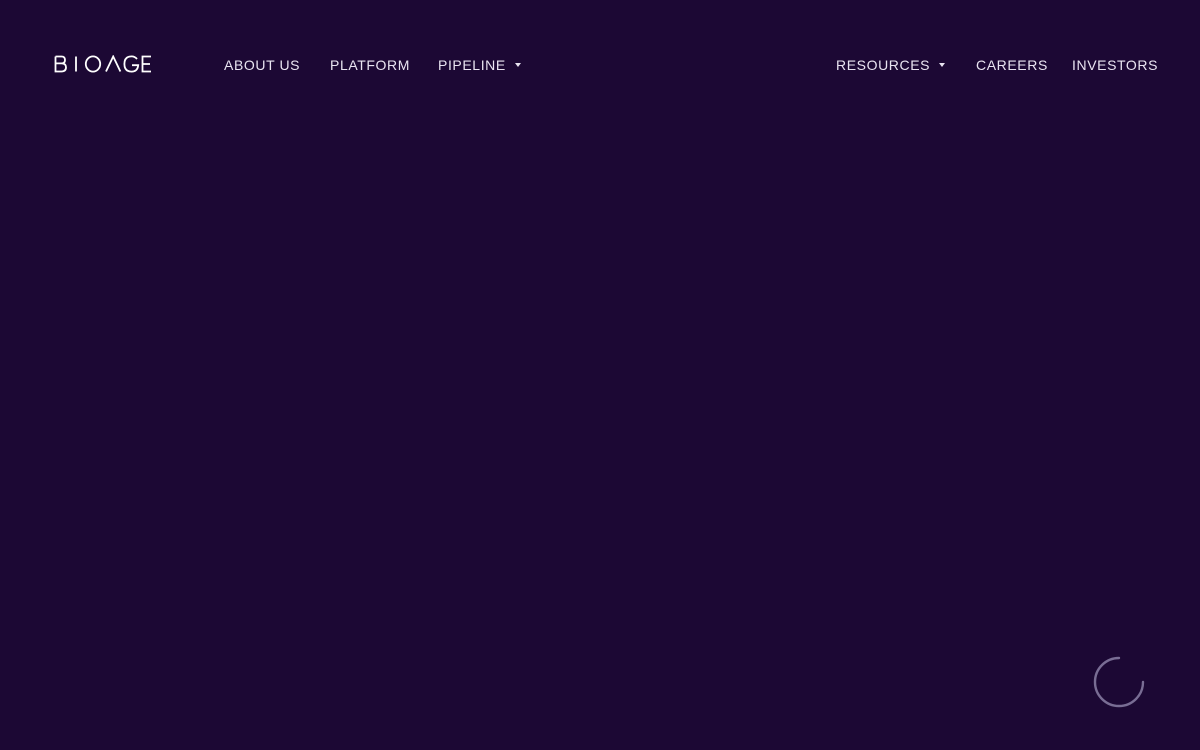 The height and width of the screenshot is (750, 1200). What do you see at coordinates (883, 65) in the screenshot?
I see `nav-resources-label: RESOURCES` at bounding box center [883, 65].